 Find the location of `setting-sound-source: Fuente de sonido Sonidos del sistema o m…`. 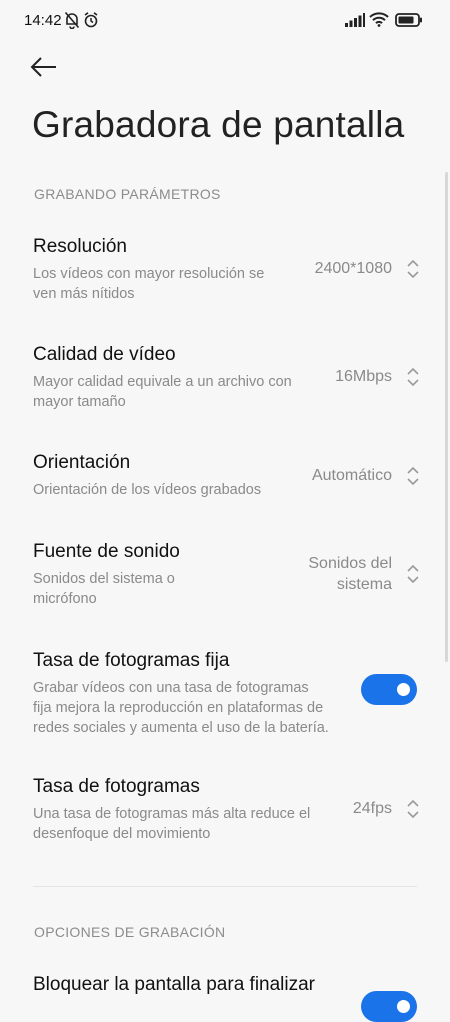

setting-sound-source: Fuente de sonido Sonidos del sistema o m… is located at coordinates (225, 576).